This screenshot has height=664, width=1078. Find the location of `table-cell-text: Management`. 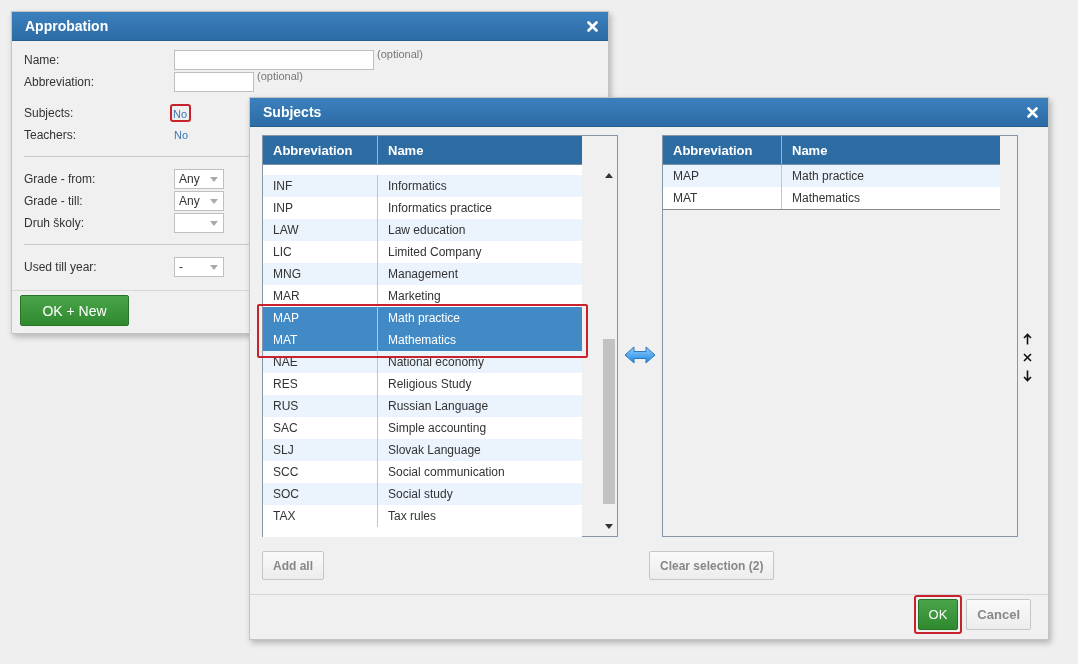

table-cell-text: Management is located at coordinates (423, 274).